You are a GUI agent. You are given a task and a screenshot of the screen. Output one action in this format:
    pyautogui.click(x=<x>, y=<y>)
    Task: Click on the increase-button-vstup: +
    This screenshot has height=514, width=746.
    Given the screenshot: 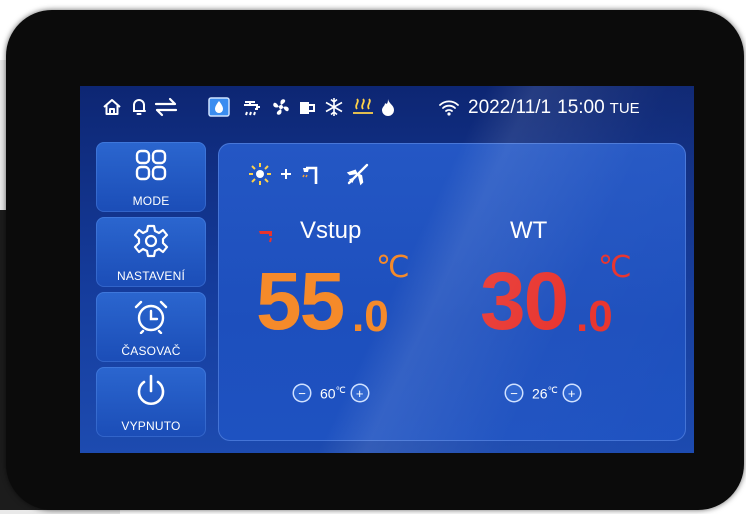 What is the action you would take?
    pyautogui.click(x=359, y=393)
    